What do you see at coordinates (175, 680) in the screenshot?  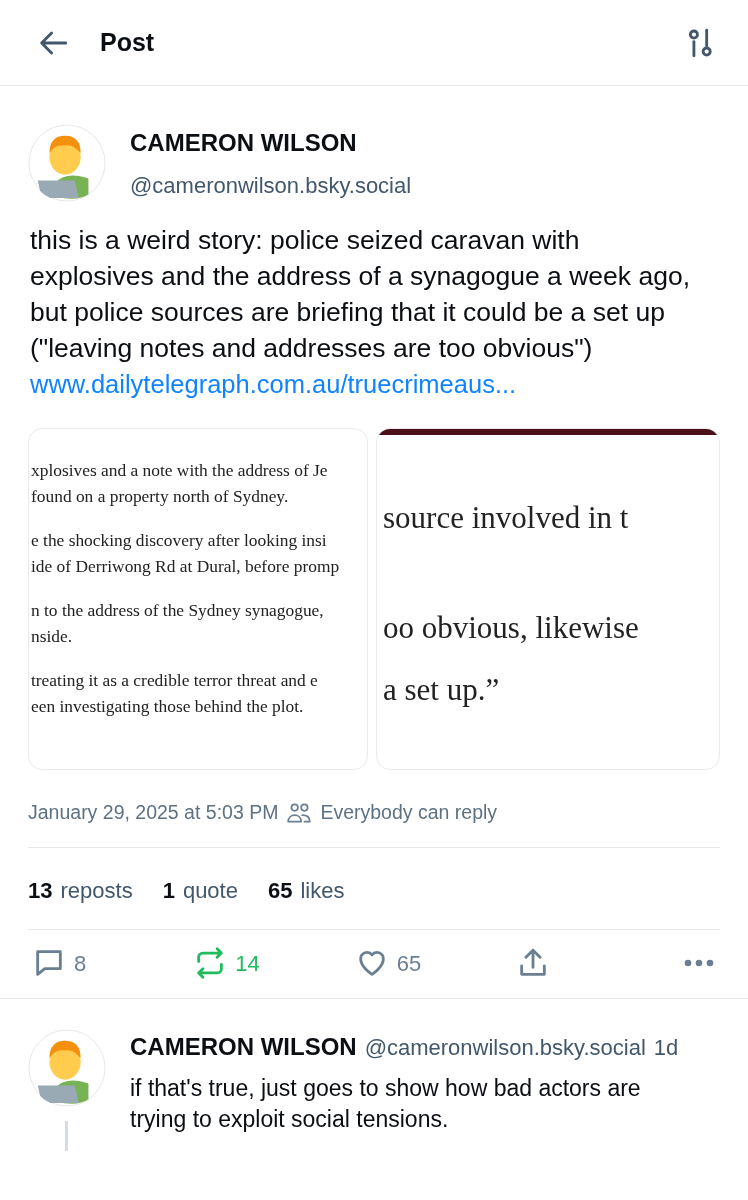 I see `article-text: treating it as a credible terror threat and e` at bounding box center [175, 680].